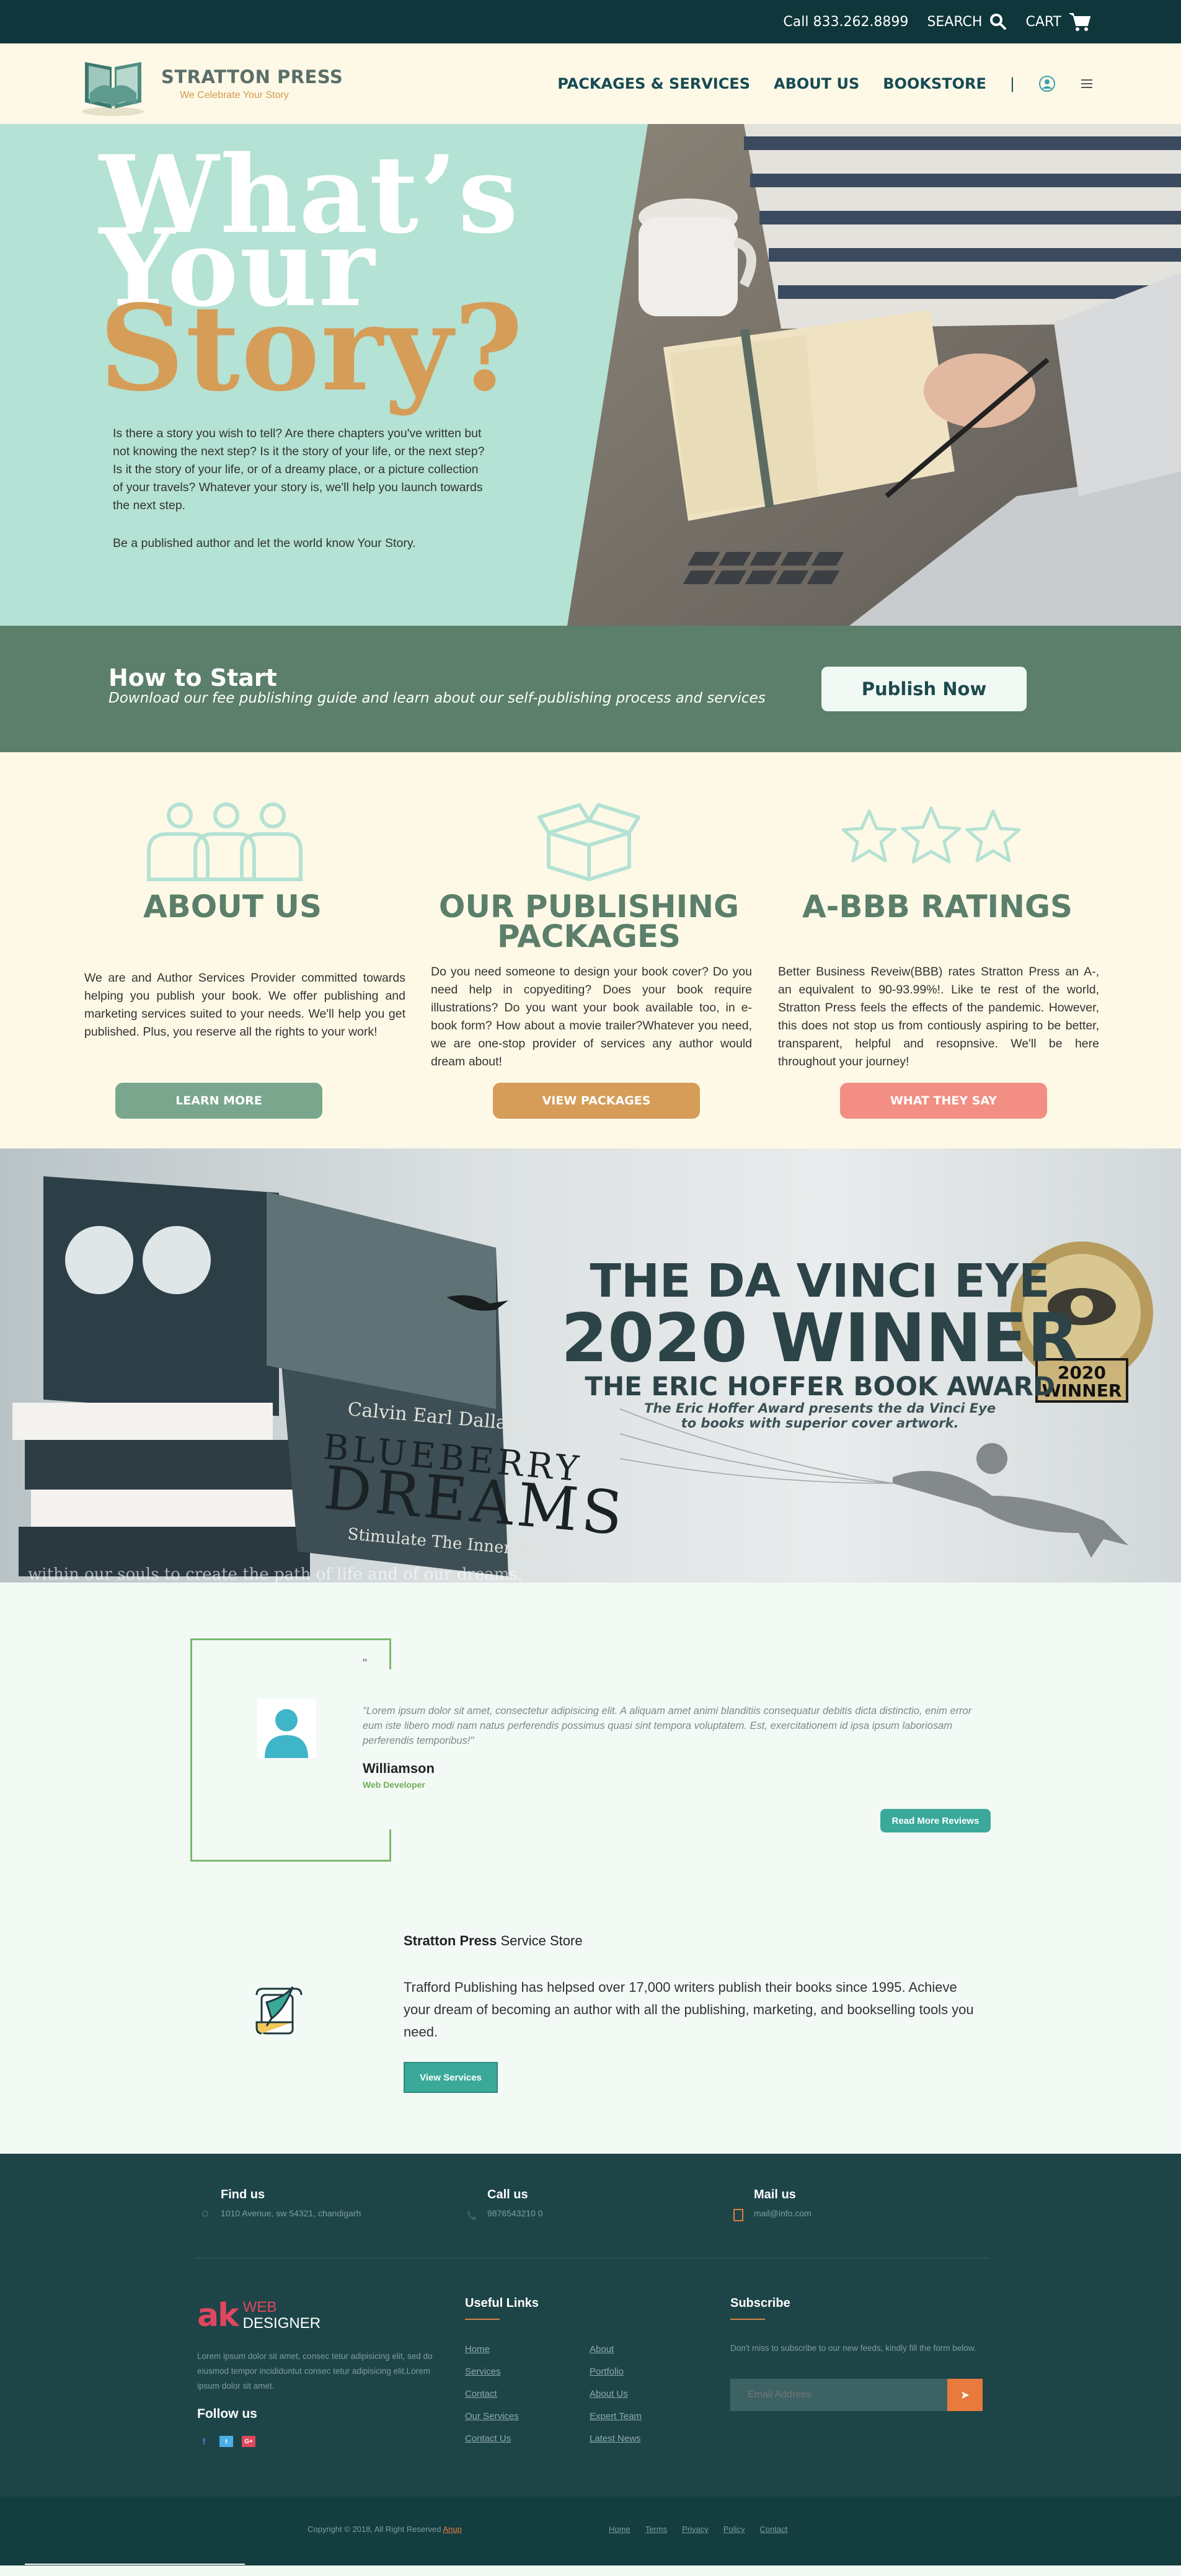 The height and width of the screenshot is (2576, 1181). What do you see at coordinates (820, 1423) in the screenshot?
I see `award-description-line2: to books with superior cover artwork.` at bounding box center [820, 1423].